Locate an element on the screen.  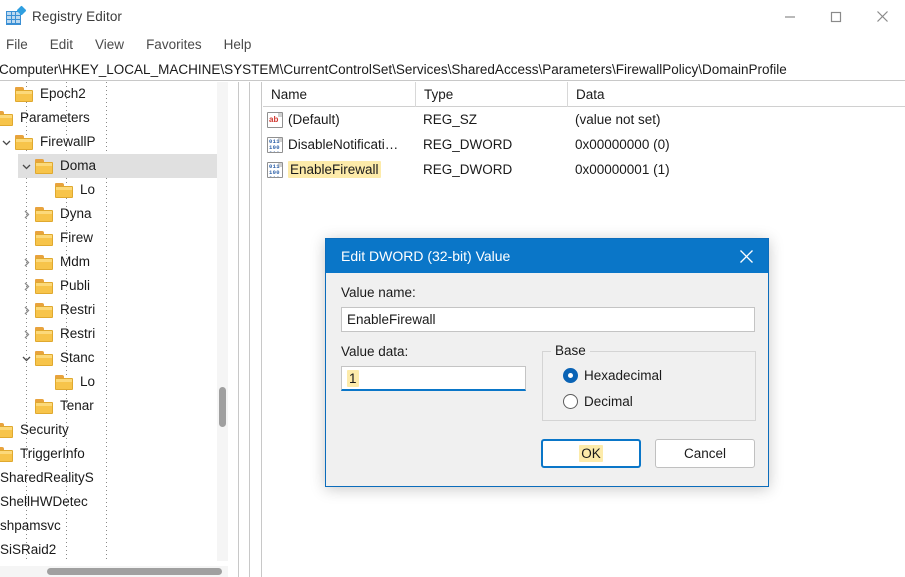
value-name-input: EnableFirewall is located at coordinates (548, 319).